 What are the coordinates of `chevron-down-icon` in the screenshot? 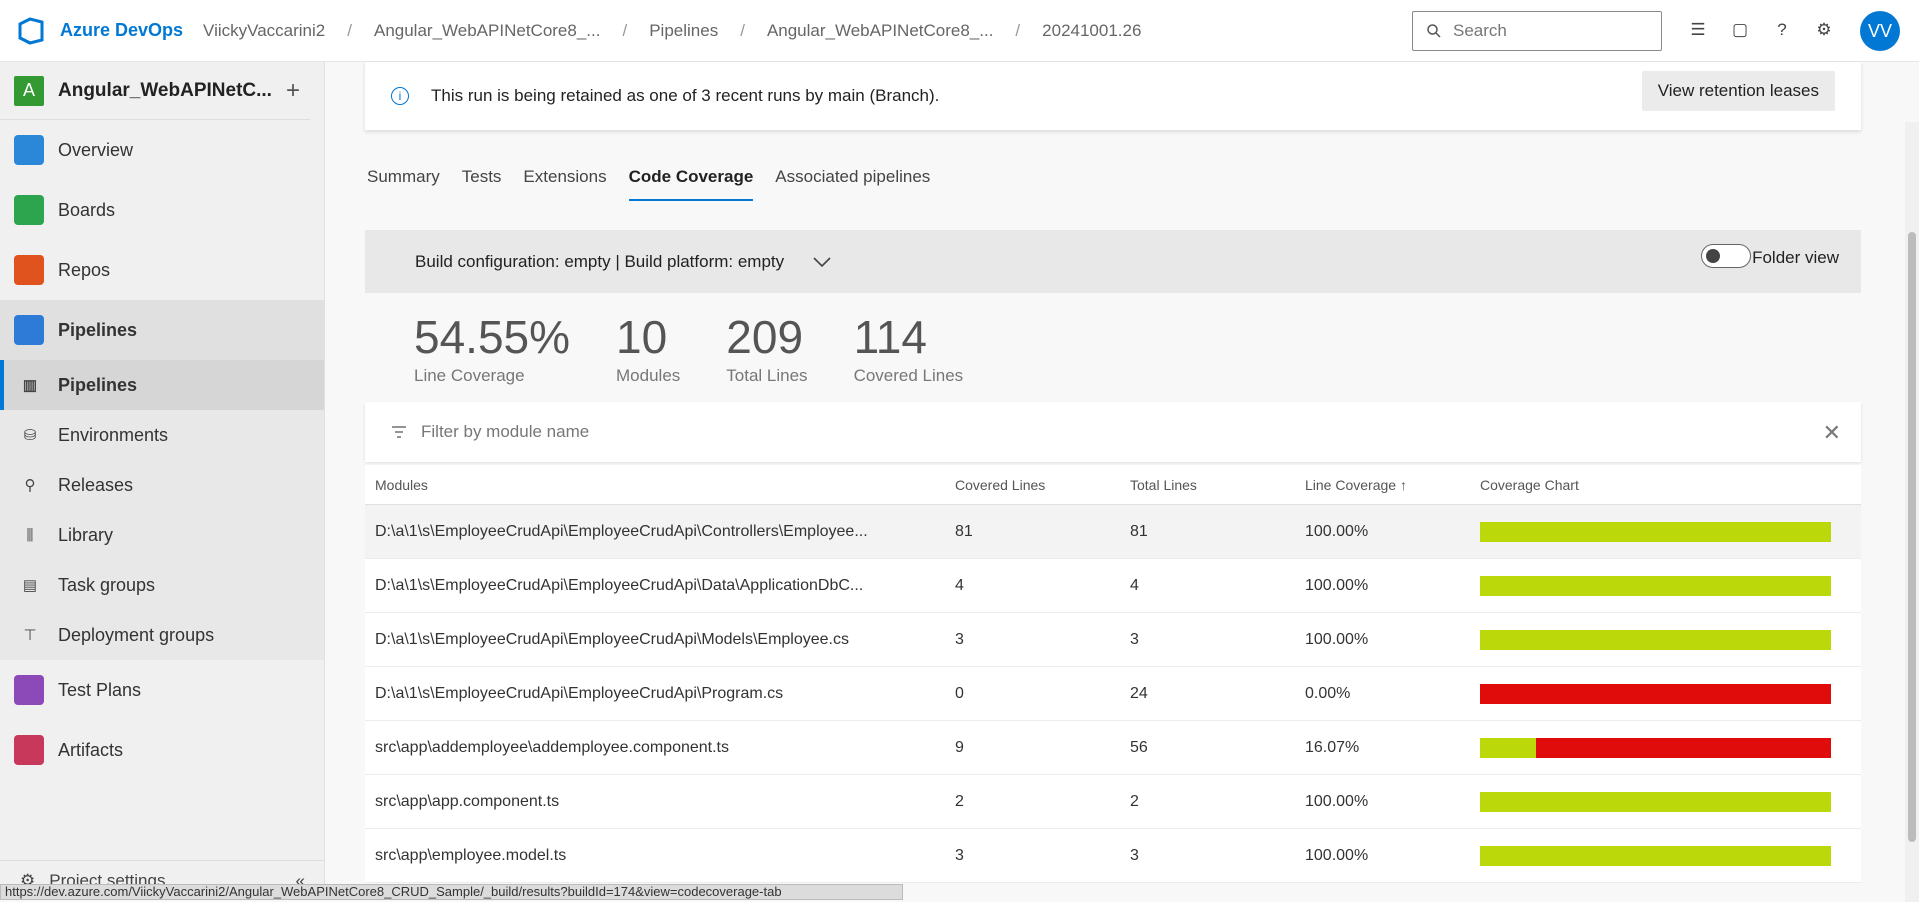 It's located at (822, 262).